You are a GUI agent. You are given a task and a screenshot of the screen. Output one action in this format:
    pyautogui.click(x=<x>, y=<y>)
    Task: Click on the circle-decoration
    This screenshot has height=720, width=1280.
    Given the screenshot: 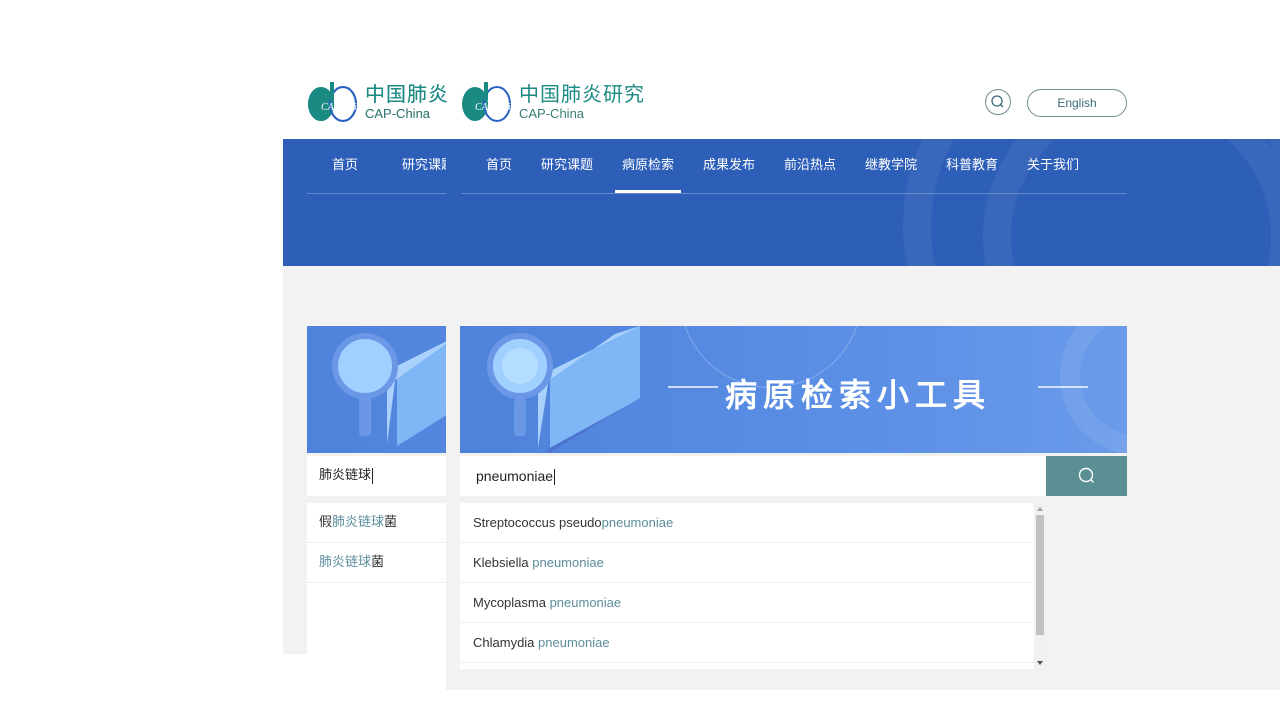 What is the action you would take?
    pyautogui.click(x=1093, y=389)
    